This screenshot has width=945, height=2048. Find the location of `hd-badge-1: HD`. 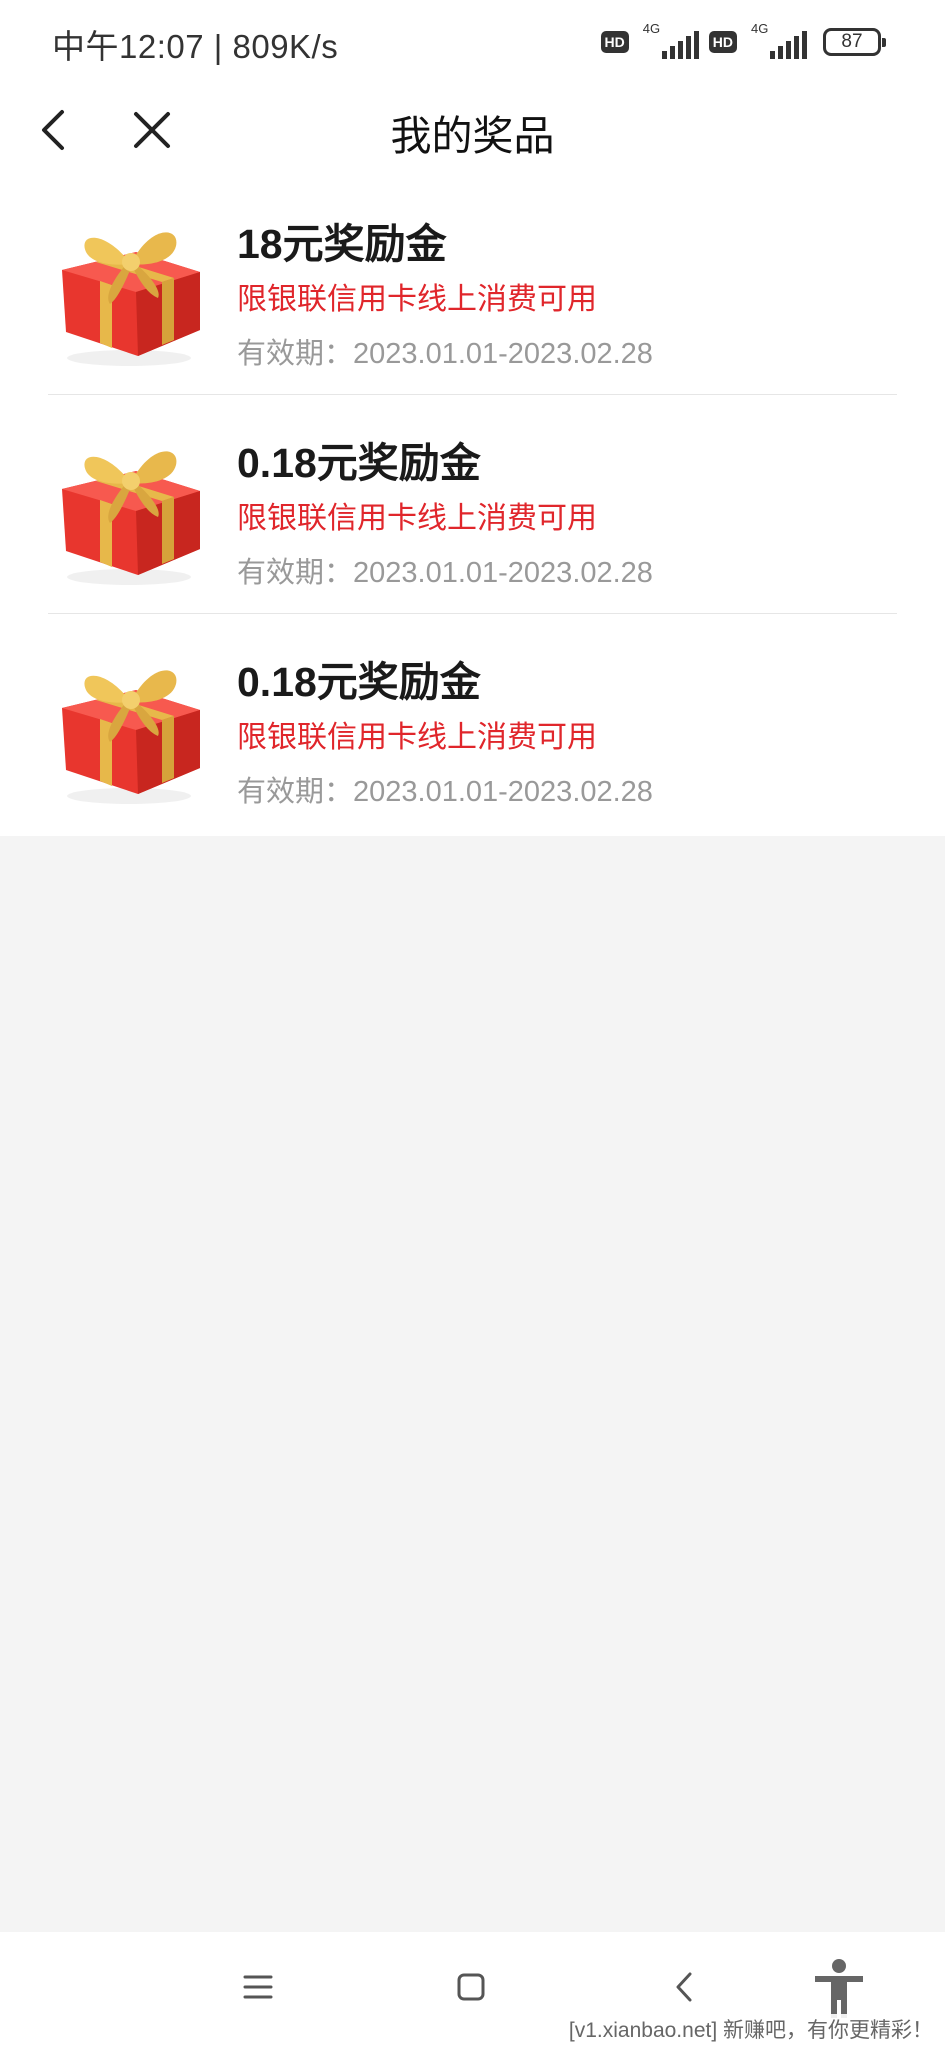

hd-badge-1: HD is located at coordinates (614, 42).